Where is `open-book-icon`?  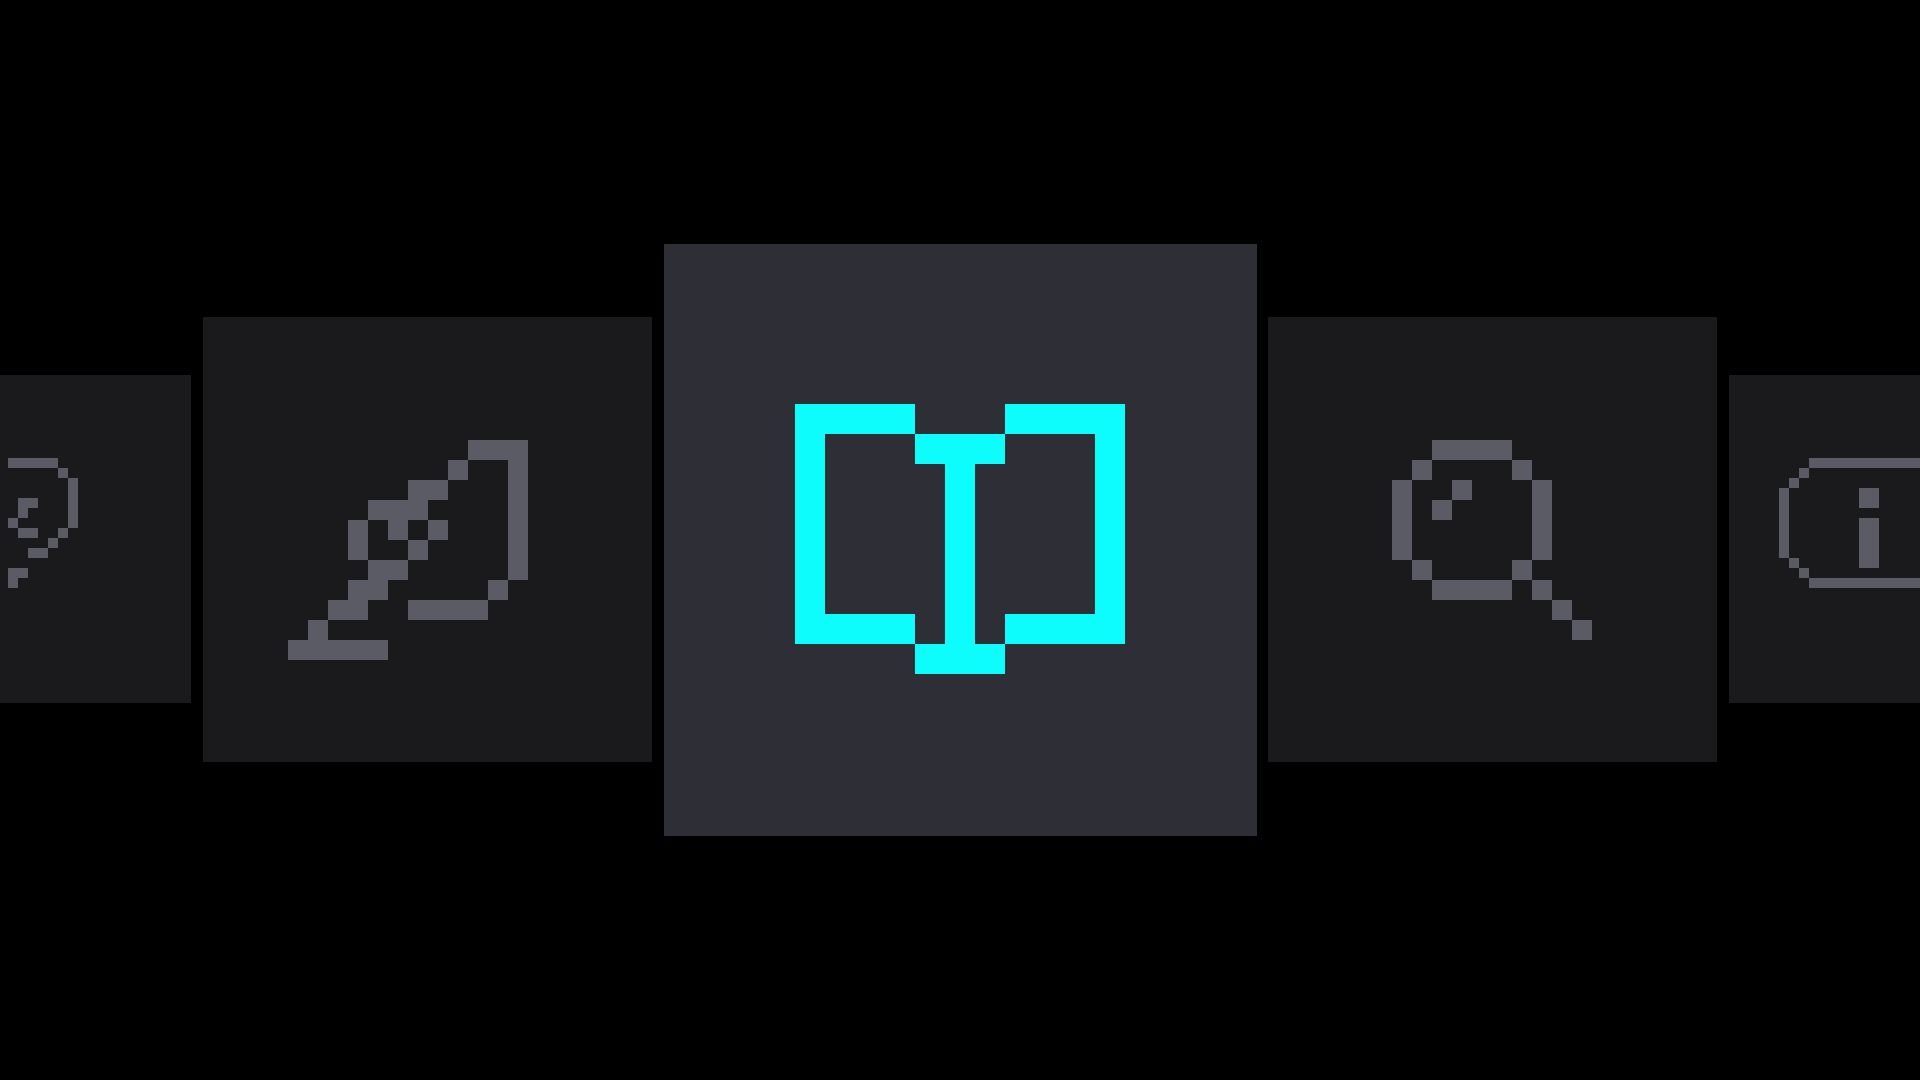
open-book-icon is located at coordinates (960, 539).